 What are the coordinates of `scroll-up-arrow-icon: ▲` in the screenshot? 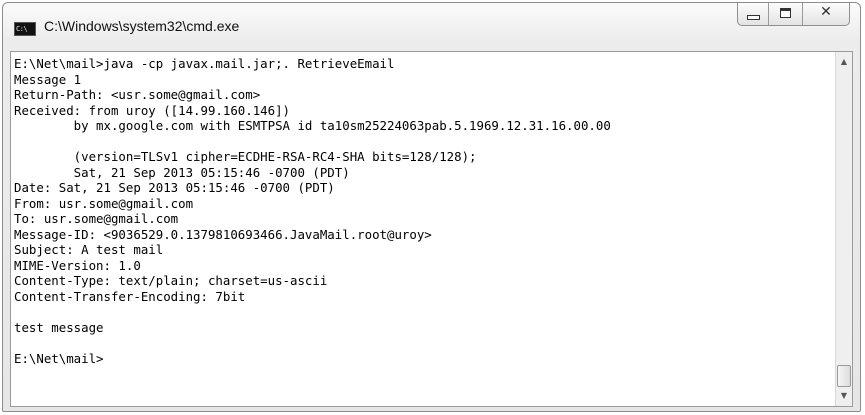 It's located at (844, 62).